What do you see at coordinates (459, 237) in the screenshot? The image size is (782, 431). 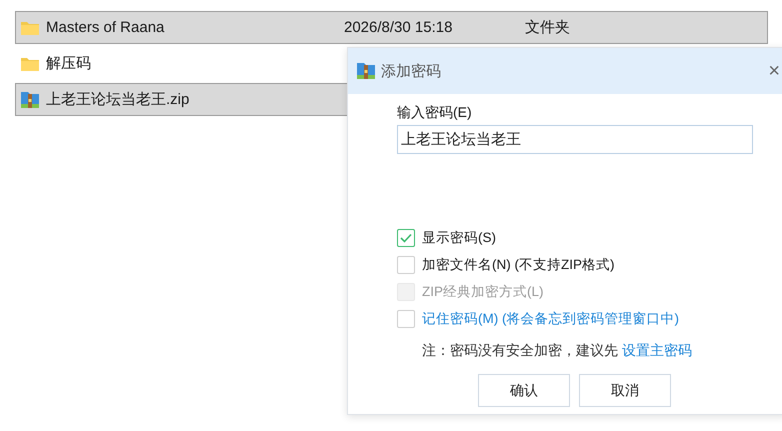 I see `option-label: 显示密码(S)` at bounding box center [459, 237].